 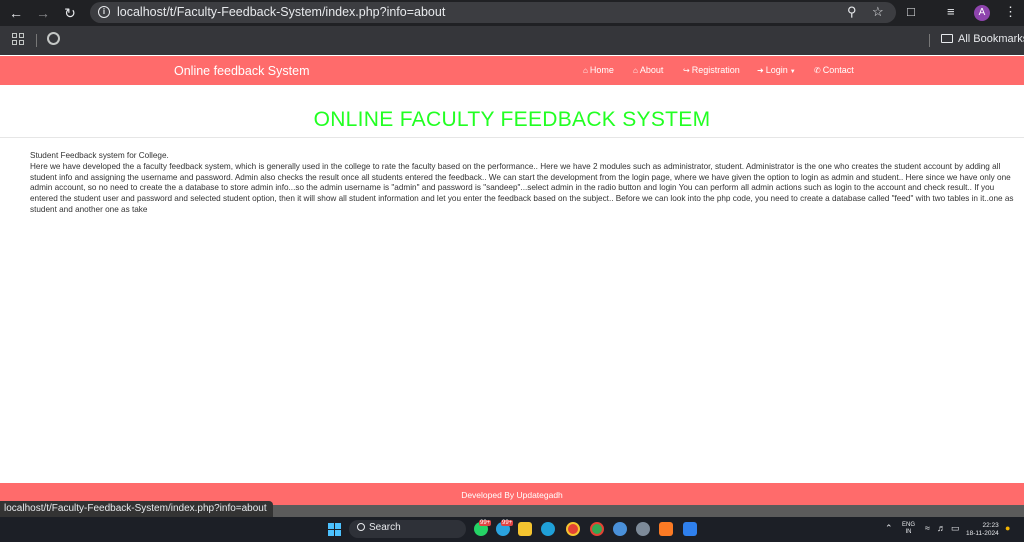 I want to click on language-indicator: ENG IN, so click(x=908, y=529).